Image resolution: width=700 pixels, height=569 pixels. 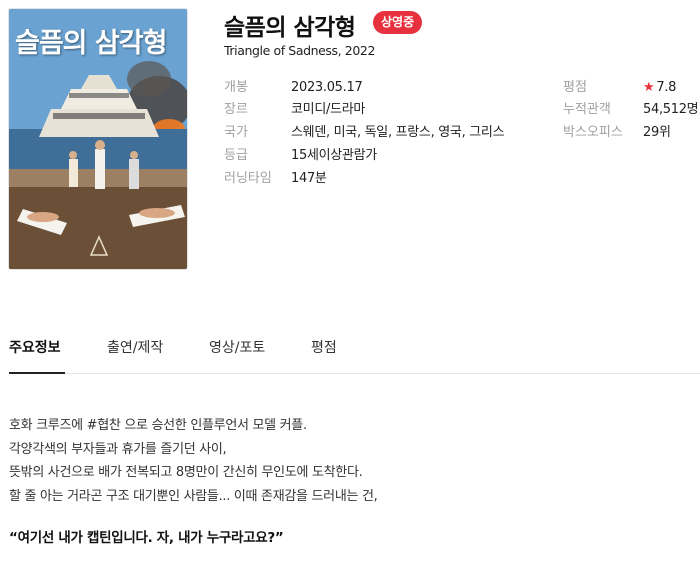 What do you see at coordinates (328, 109) in the screenshot?
I see `info-value: 코미디/드라마` at bounding box center [328, 109].